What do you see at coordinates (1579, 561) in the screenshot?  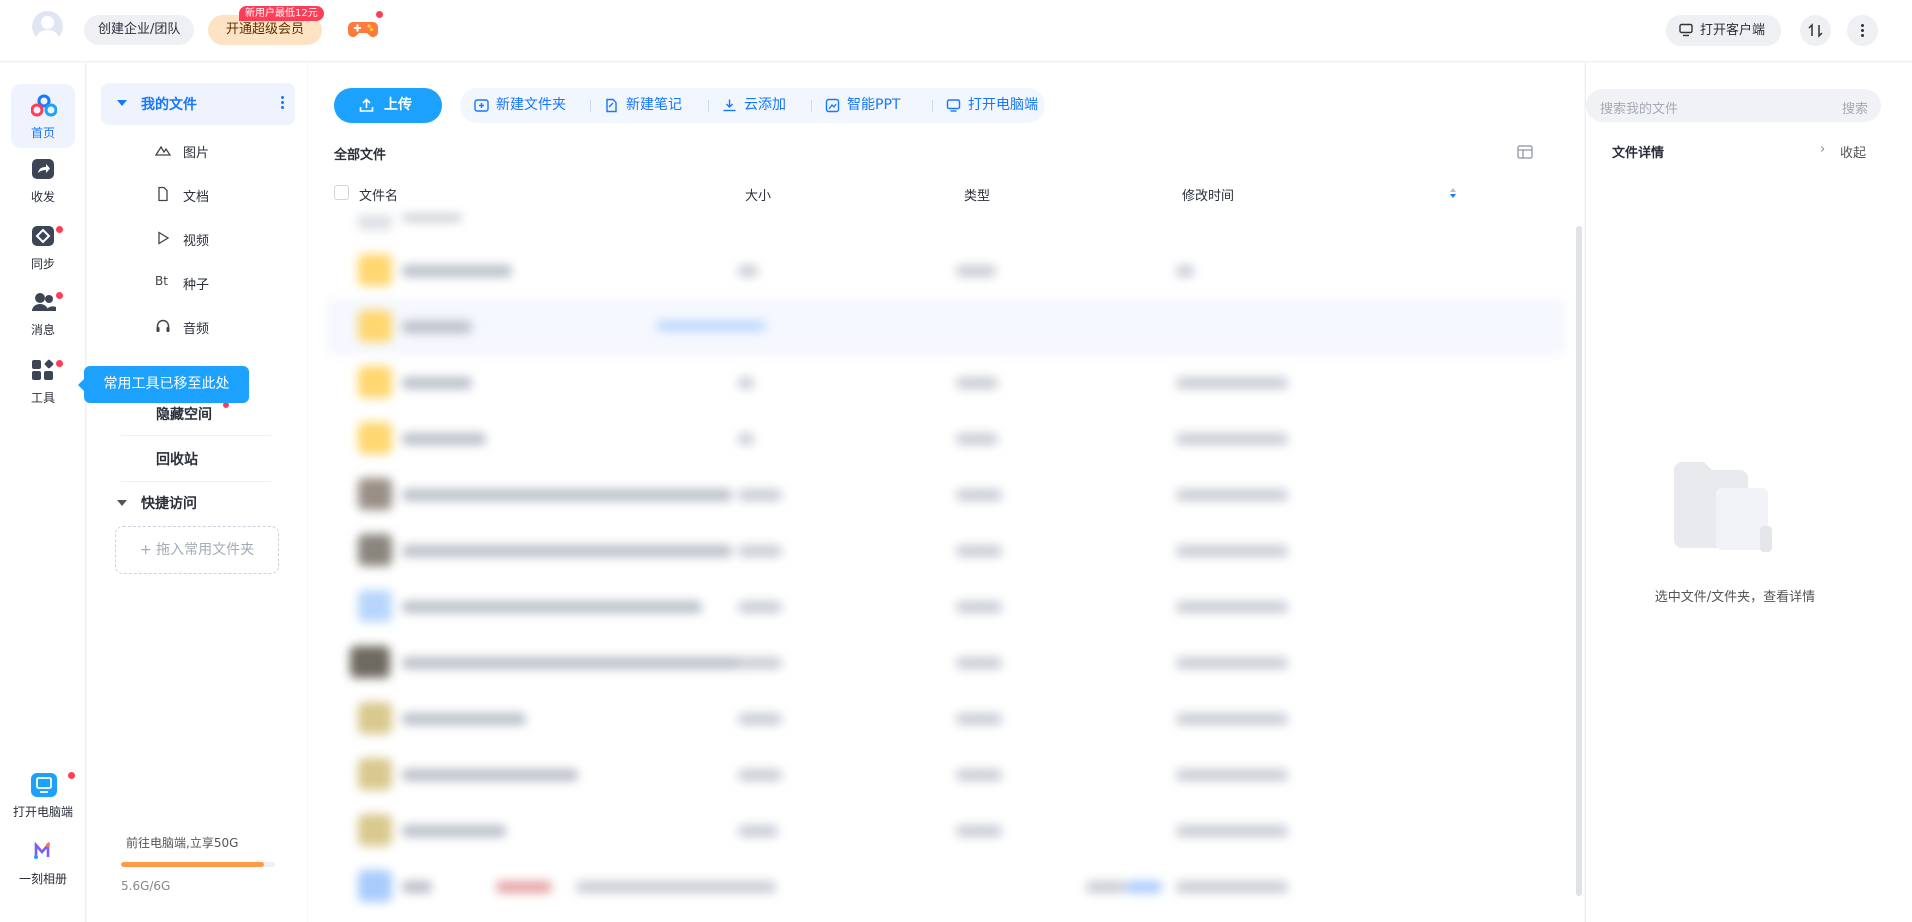 I see `vertical-scrollbar` at bounding box center [1579, 561].